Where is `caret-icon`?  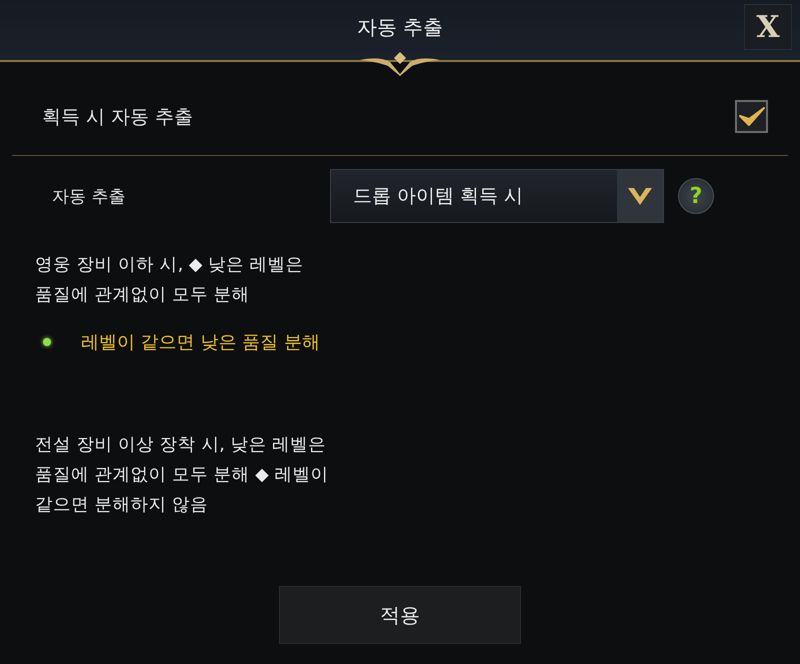 caret-icon is located at coordinates (640, 196).